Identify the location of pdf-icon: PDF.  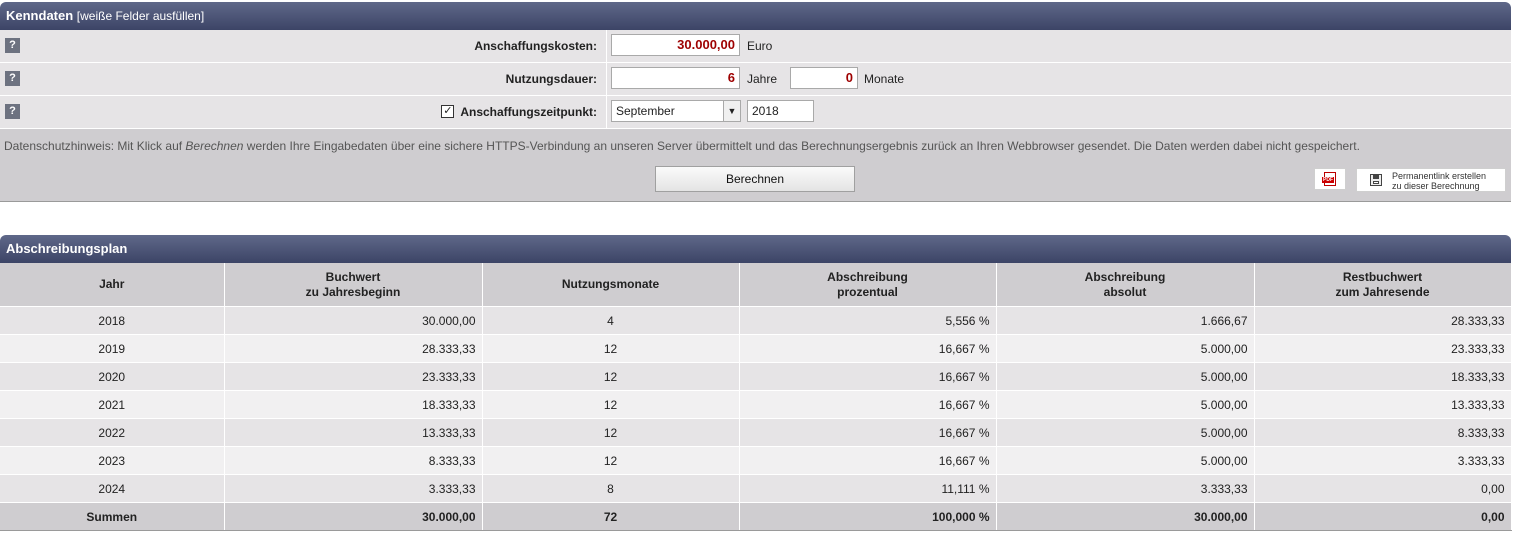
(1329, 179).